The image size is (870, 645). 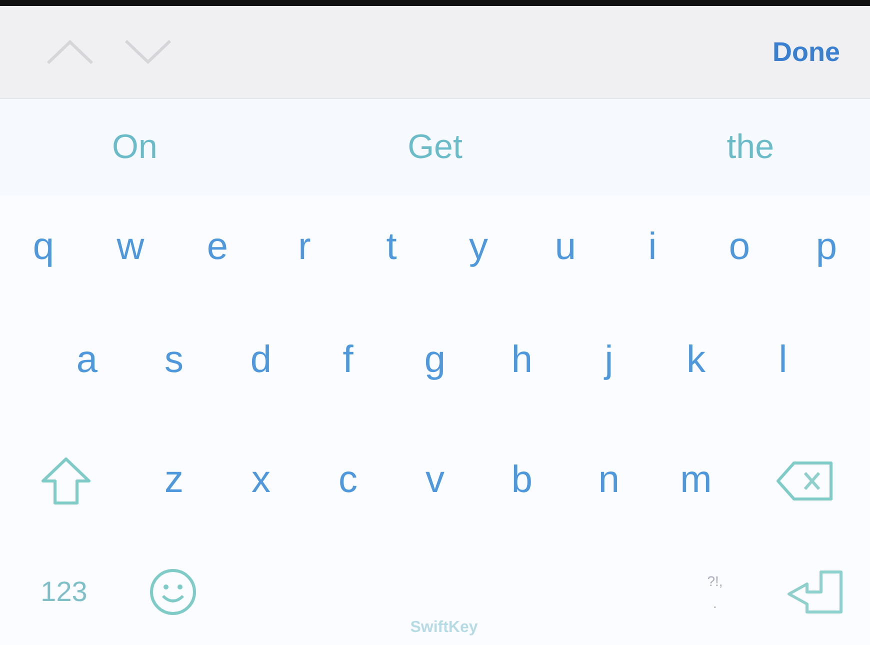 I want to click on letter-key: t, so click(x=391, y=248).